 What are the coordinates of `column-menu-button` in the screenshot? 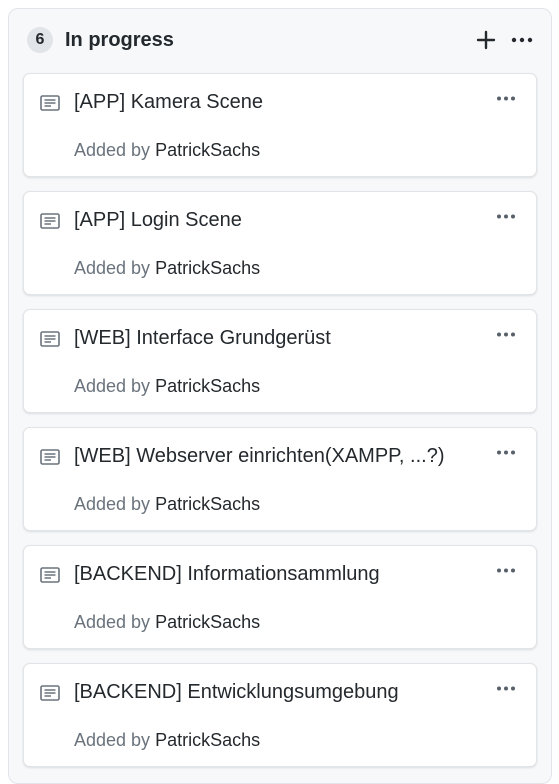 It's located at (522, 40).